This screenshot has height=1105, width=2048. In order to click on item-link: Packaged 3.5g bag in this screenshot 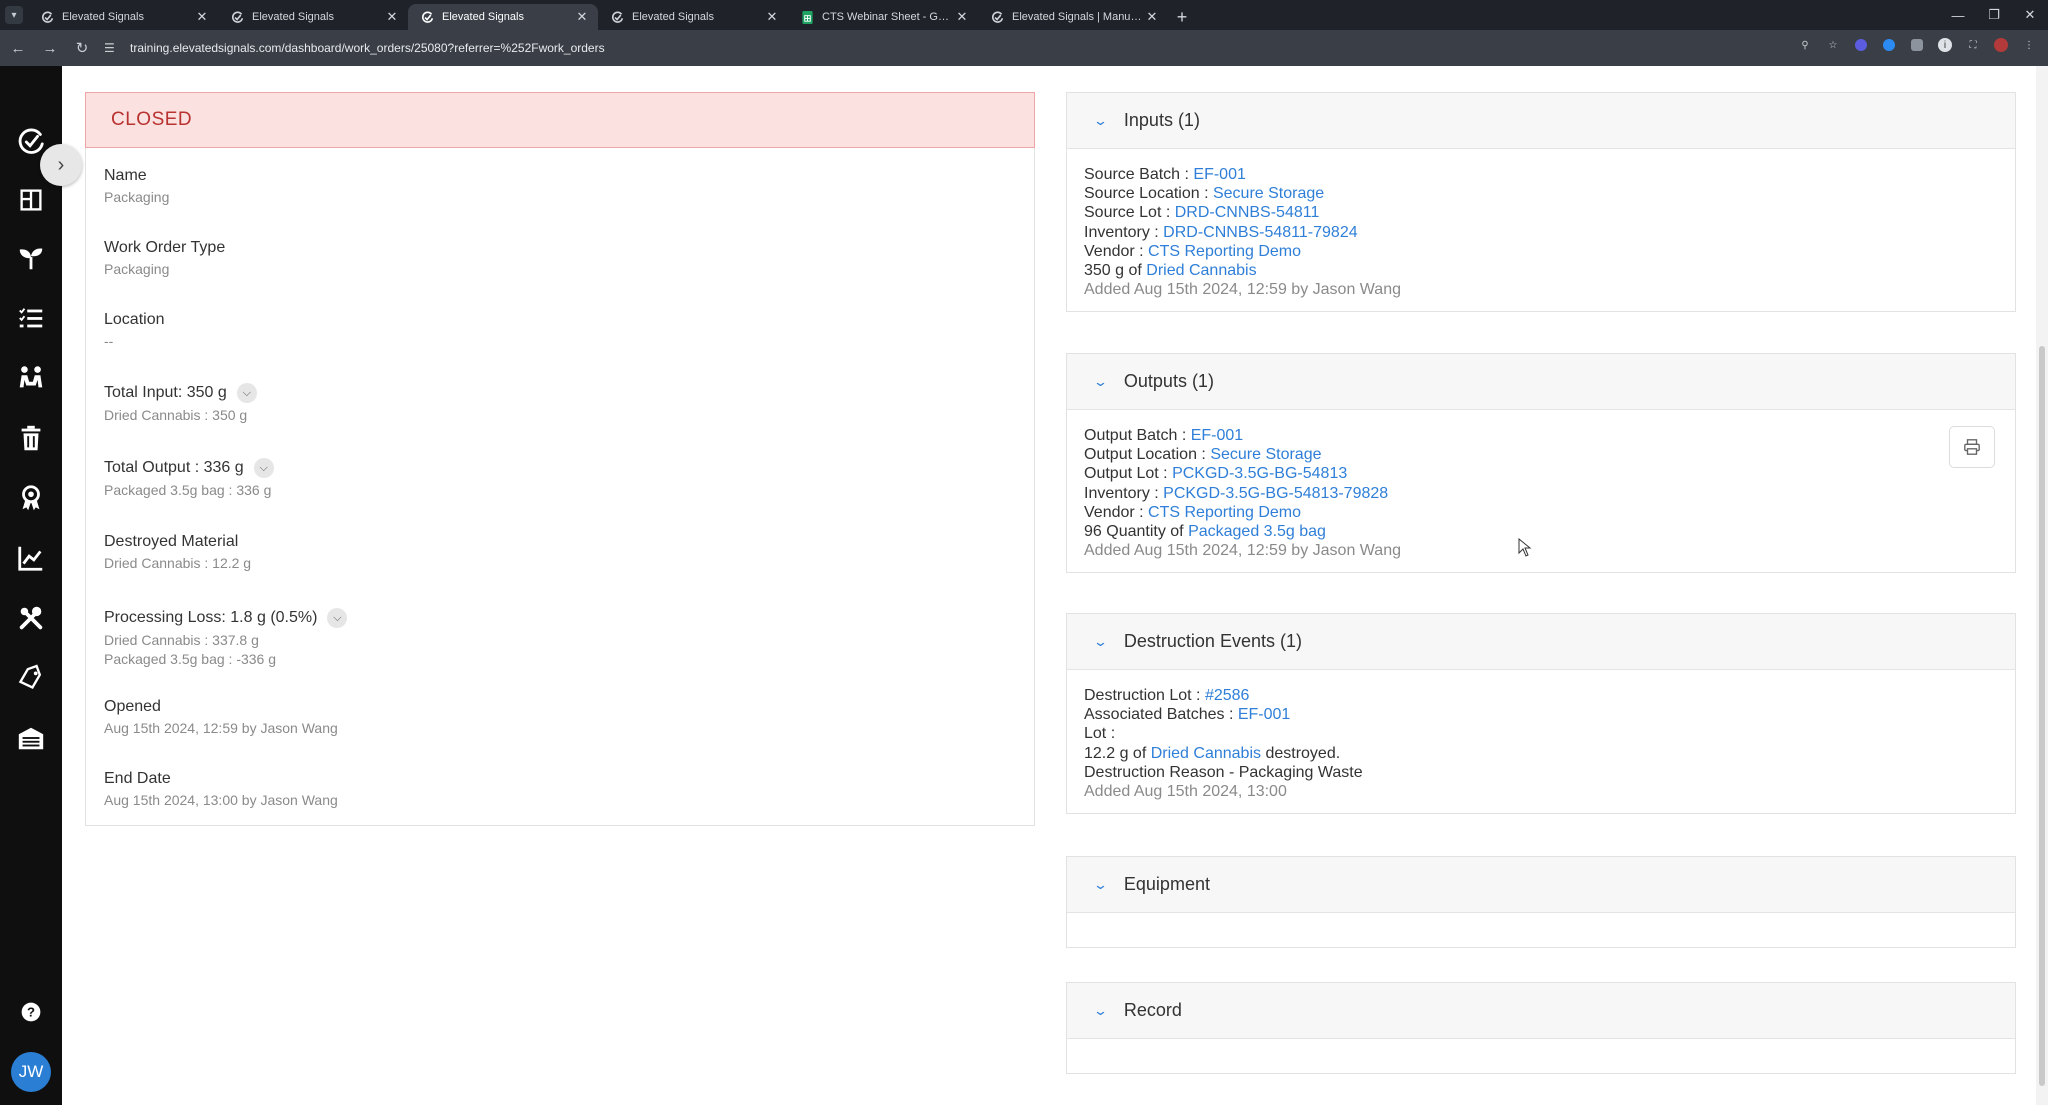, I will do `click(1257, 531)`.